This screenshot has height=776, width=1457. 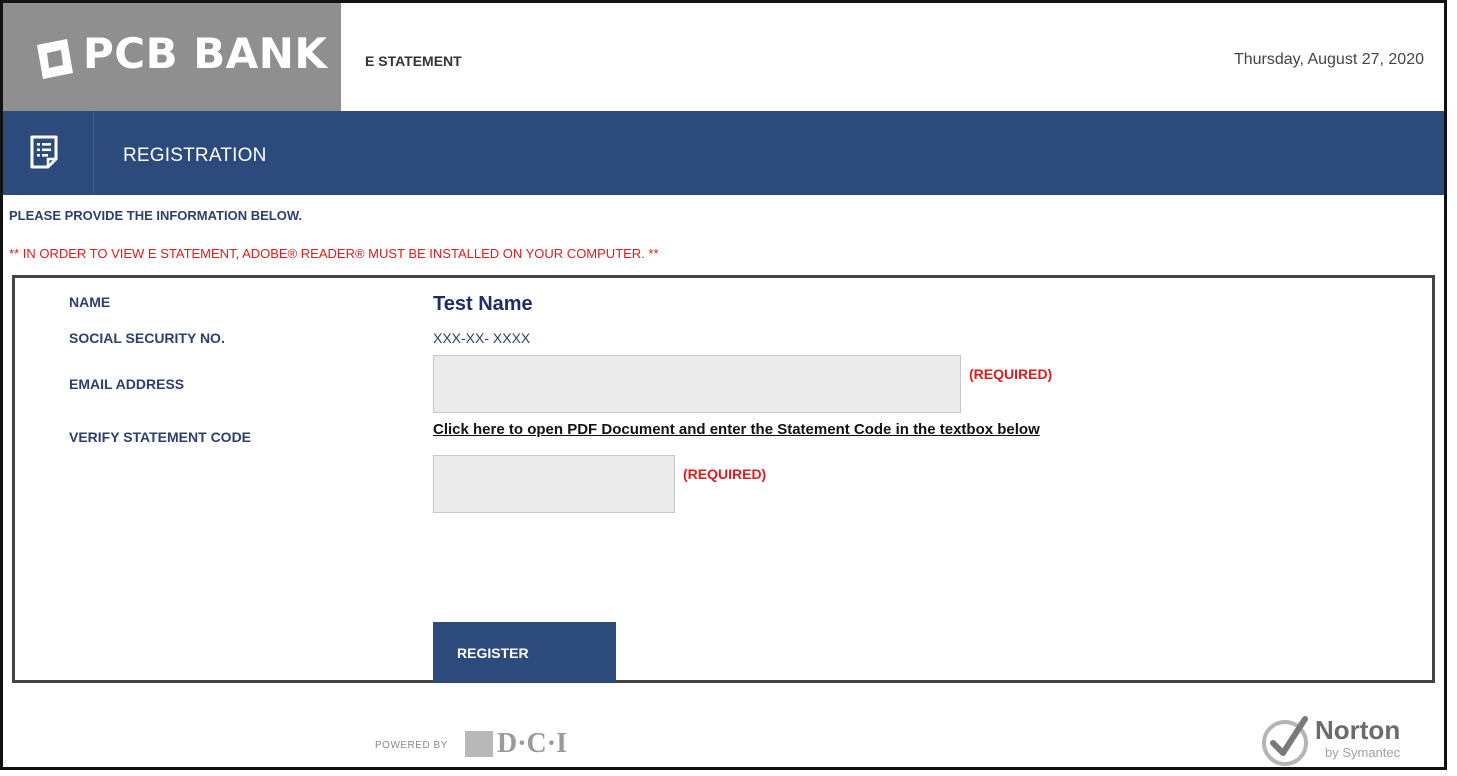 What do you see at coordinates (195, 155) in the screenshot?
I see `page-title: REGISTRATION` at bounding box center [195, 155].